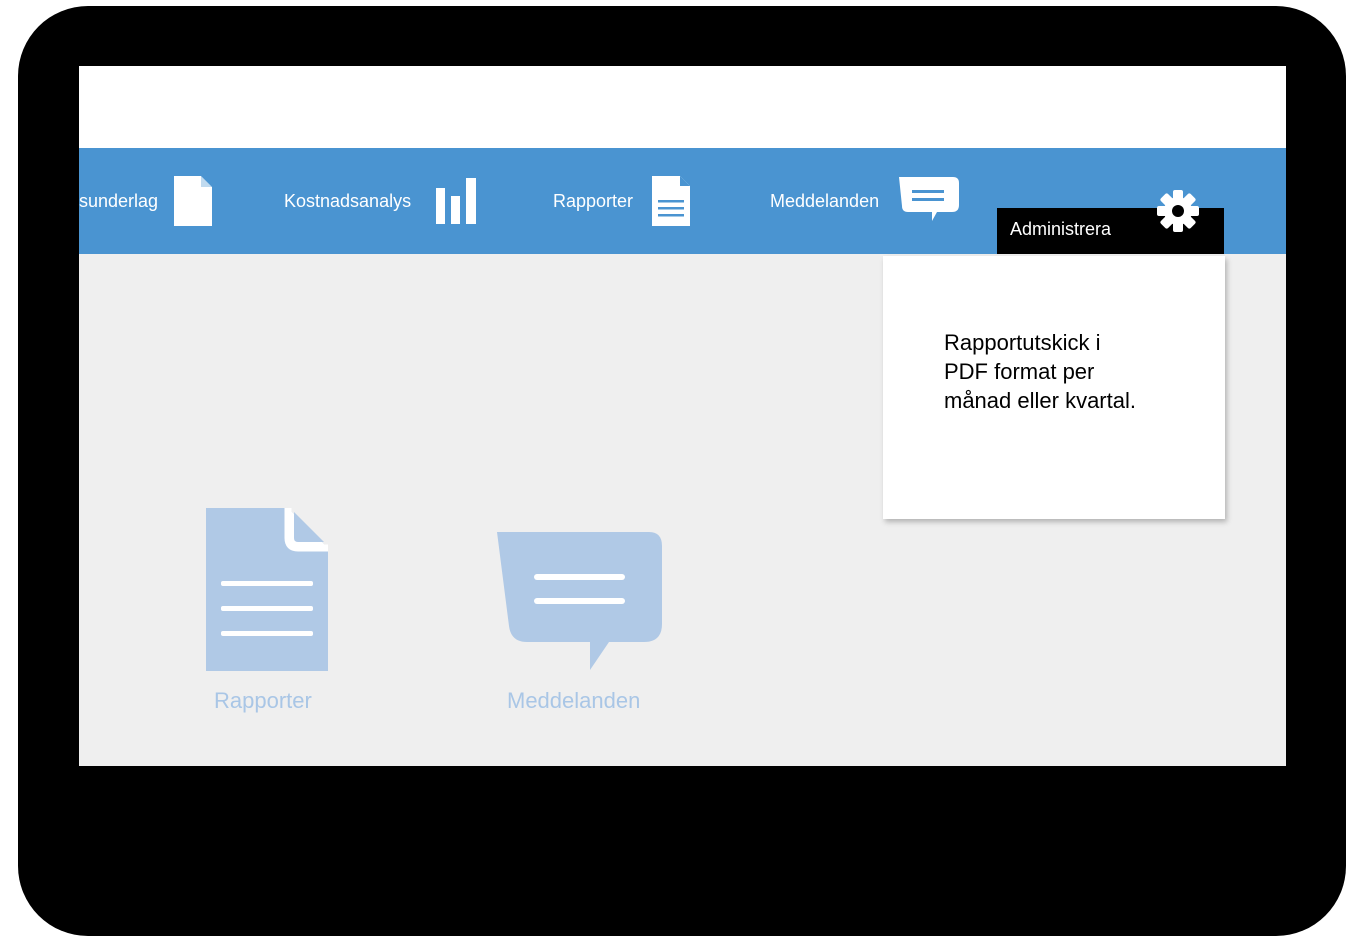 The height and width of the screenshot is (936, 1359). I want to click on nav-item-meddelanden: Meddelanden, so click(865, 201).